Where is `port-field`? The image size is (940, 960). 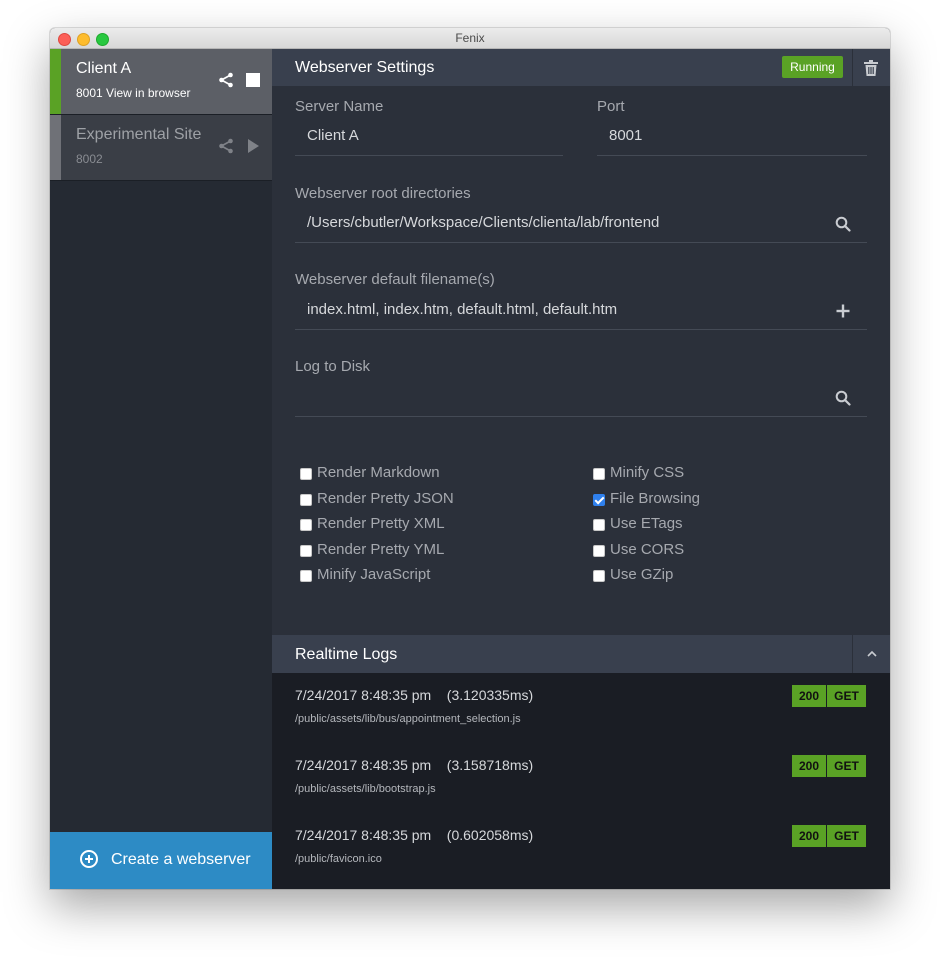 port-field is located at coordinates (732, 137).